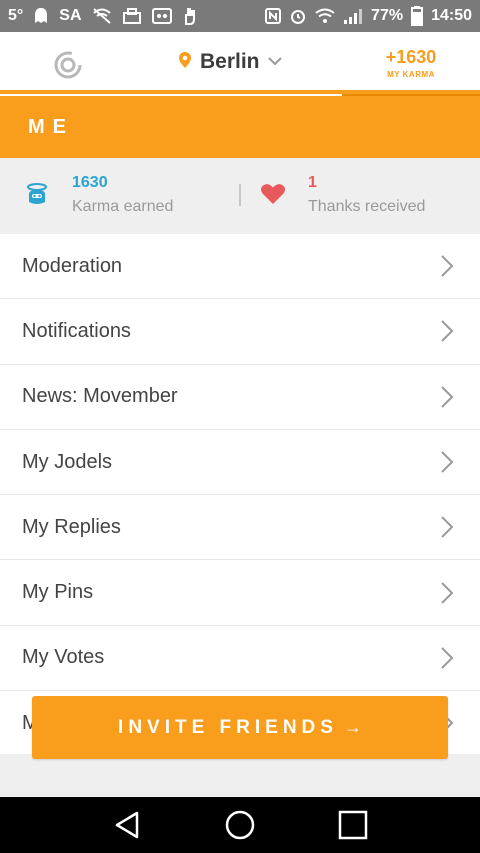 The height and width of the screenshot is (853, 480). Describe the element at coordinates (451, 15) in the screenshot. I see `clock: 14:50` at that location.